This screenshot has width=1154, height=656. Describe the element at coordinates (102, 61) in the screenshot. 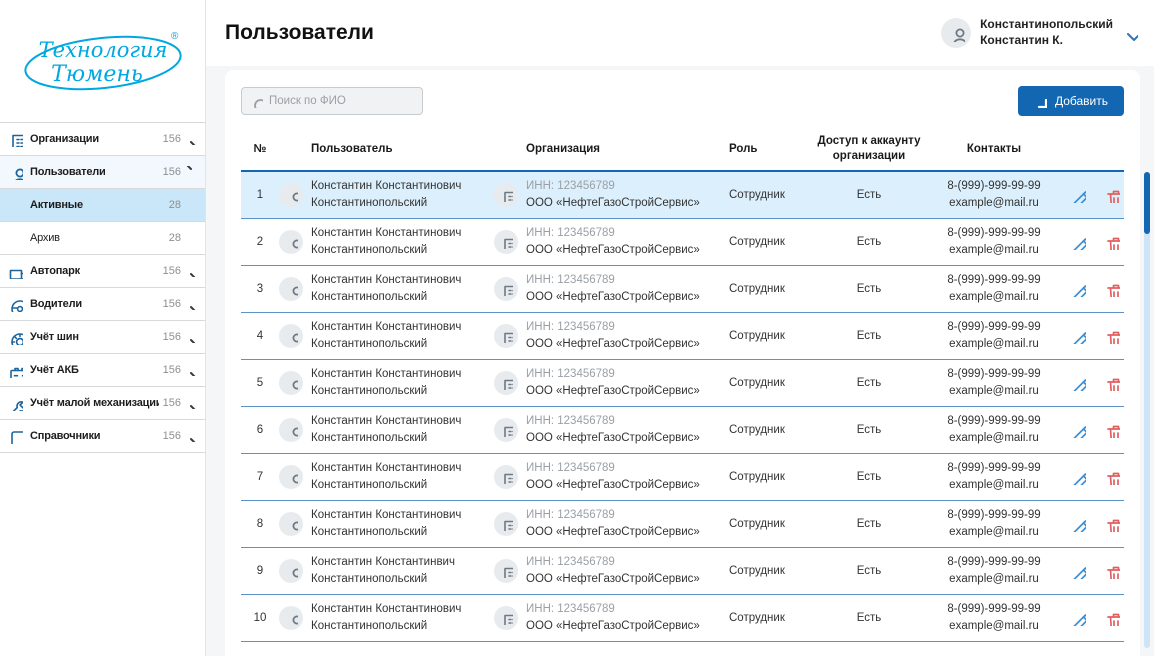

I see `brand-logo-image: Технология Тюмень ®` at that location.